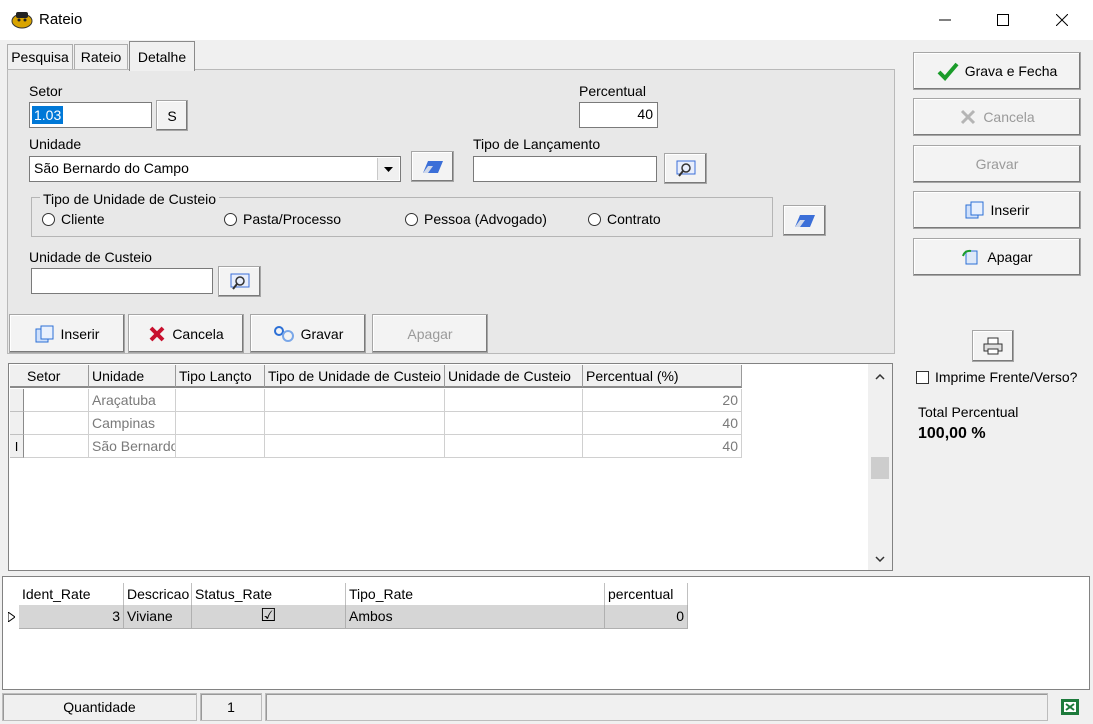  Describe the element at coordinates (565, 169) in the screenshot. I see `tipo-lancamento-input` at that location.